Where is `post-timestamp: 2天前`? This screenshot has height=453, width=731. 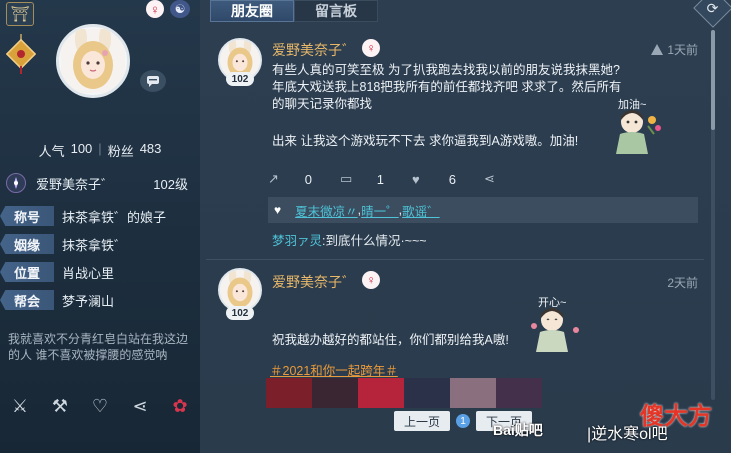 post-timestamp: 2天前 is located at coordinates (682, 283).